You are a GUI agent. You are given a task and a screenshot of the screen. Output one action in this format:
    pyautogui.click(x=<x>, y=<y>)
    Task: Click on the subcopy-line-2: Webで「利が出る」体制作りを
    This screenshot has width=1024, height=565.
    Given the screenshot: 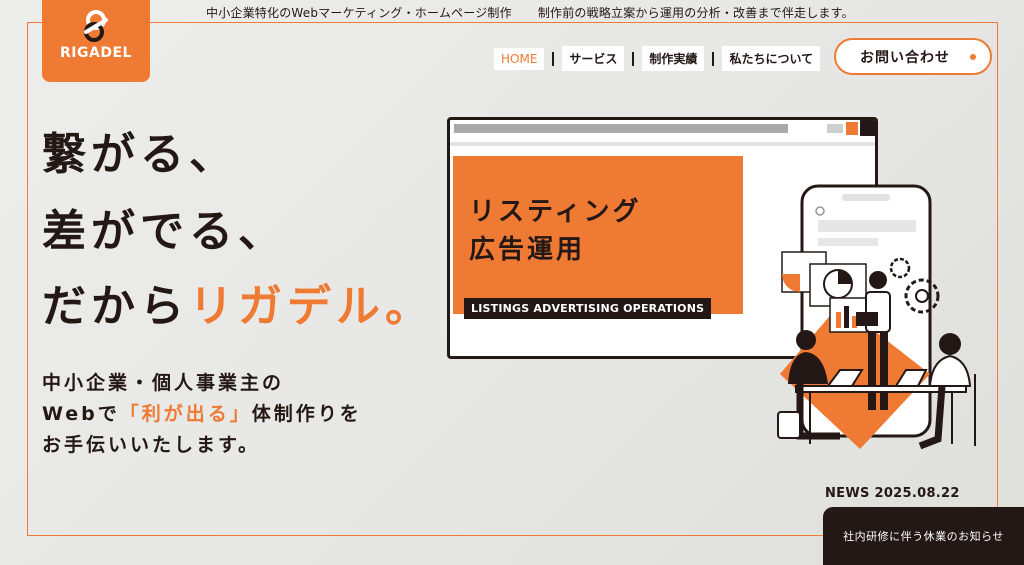 What is the action you would take?
    pyautogui.click(x=202, y=414)
    